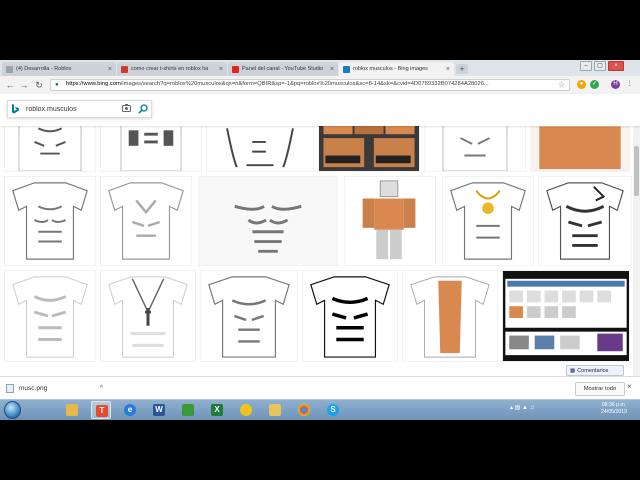 The height and width of the screenshot is (480, 640). I want to click on folder2-icon, so click(275, 410).